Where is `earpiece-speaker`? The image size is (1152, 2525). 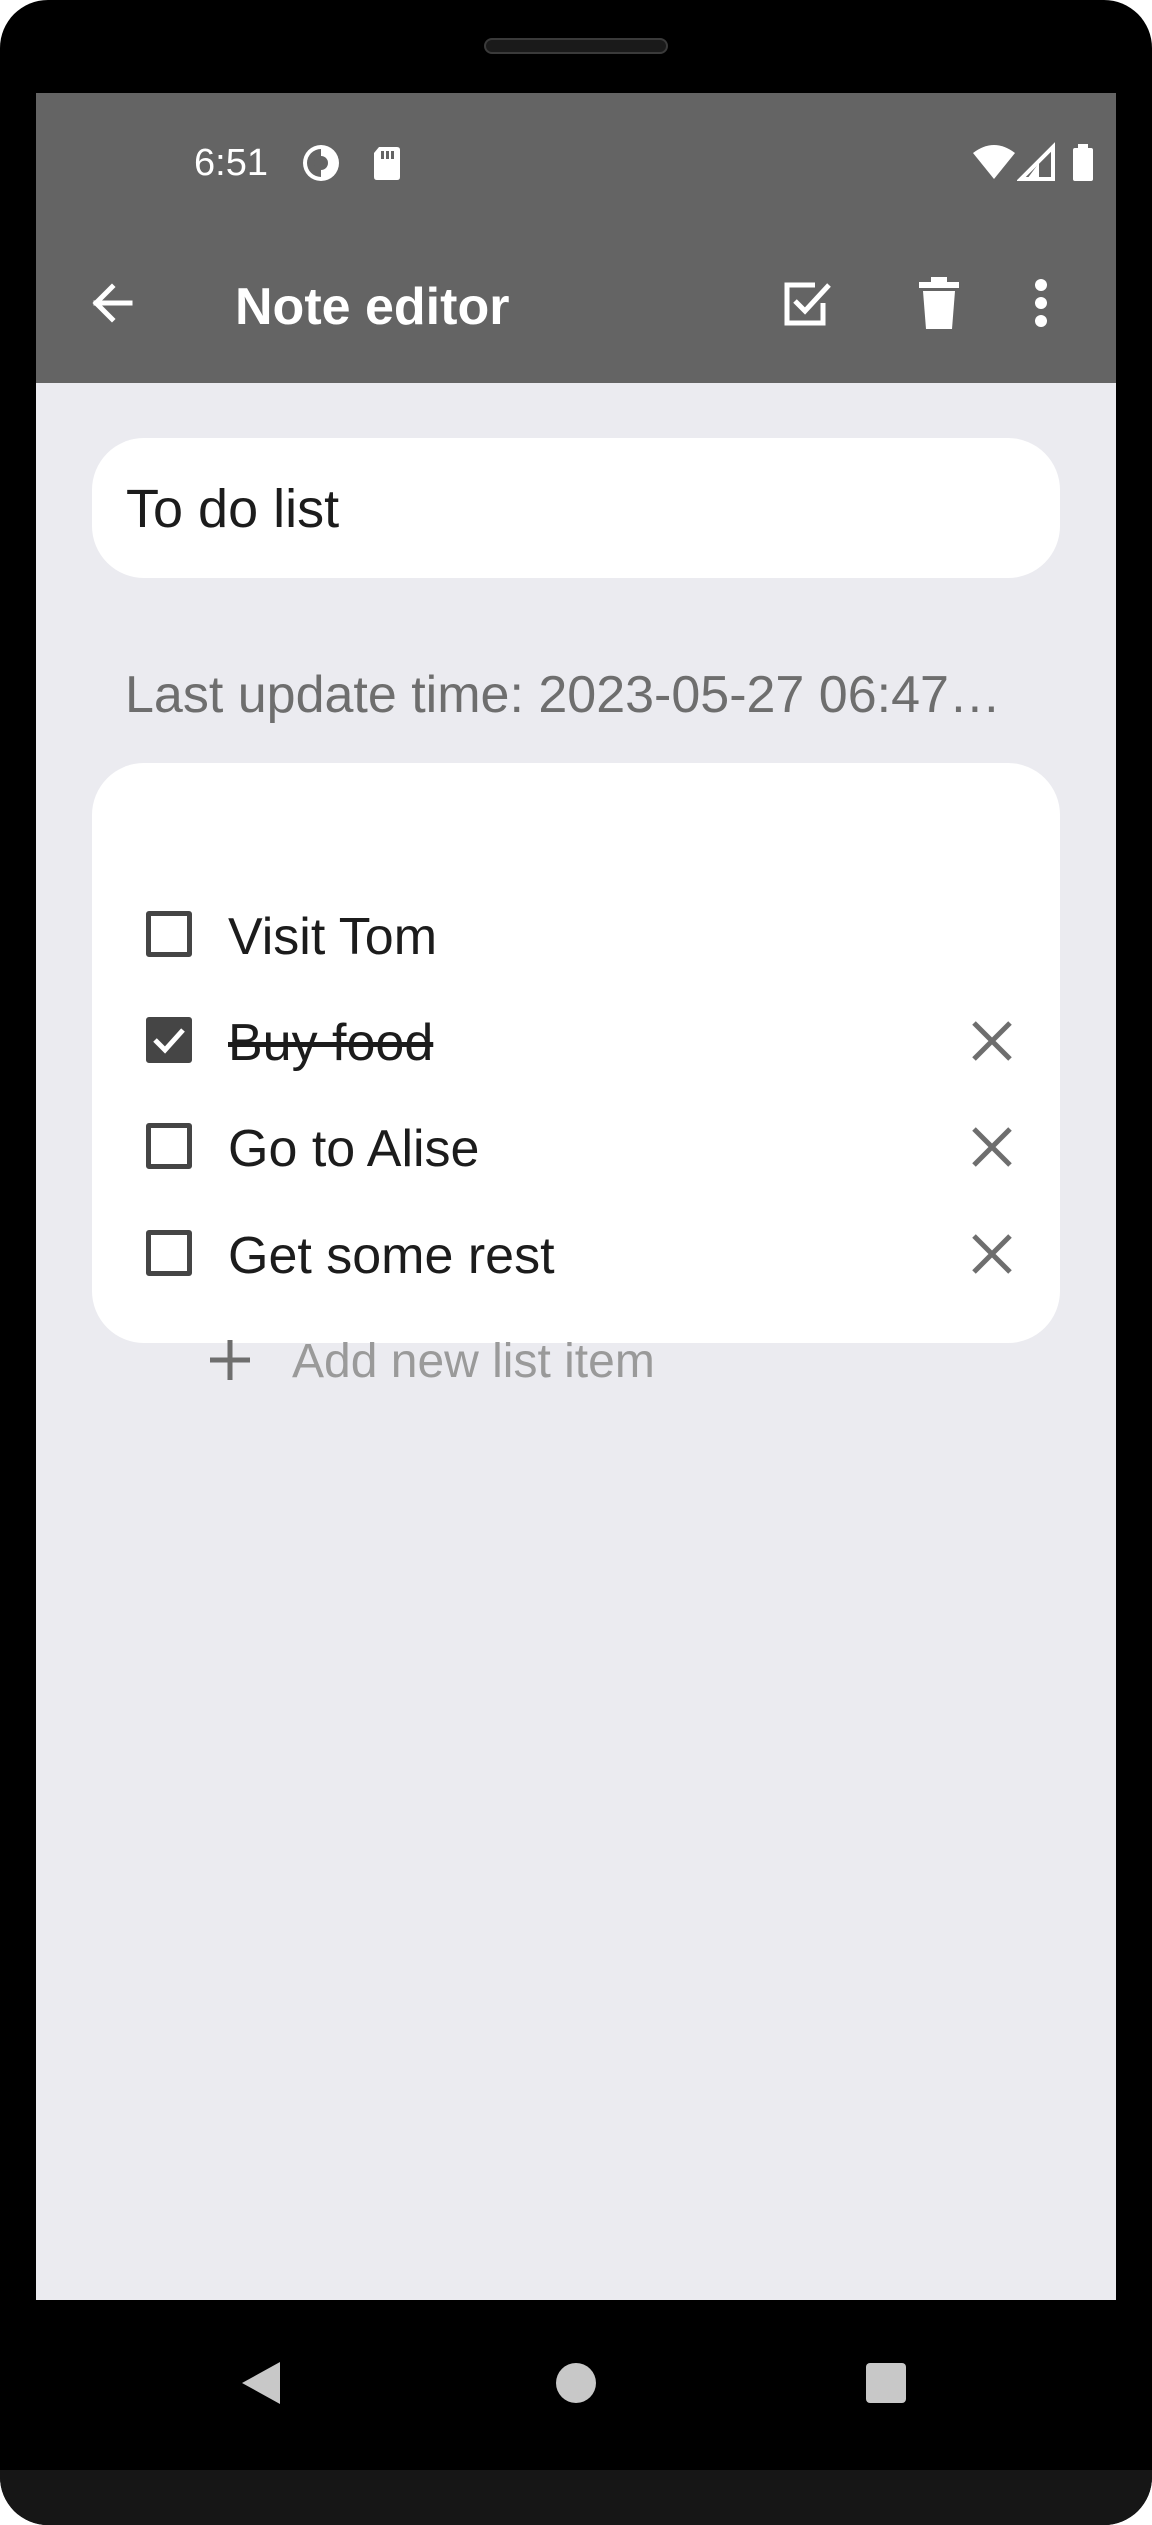 earpiece-speaker is located at coordinates (576, 46).